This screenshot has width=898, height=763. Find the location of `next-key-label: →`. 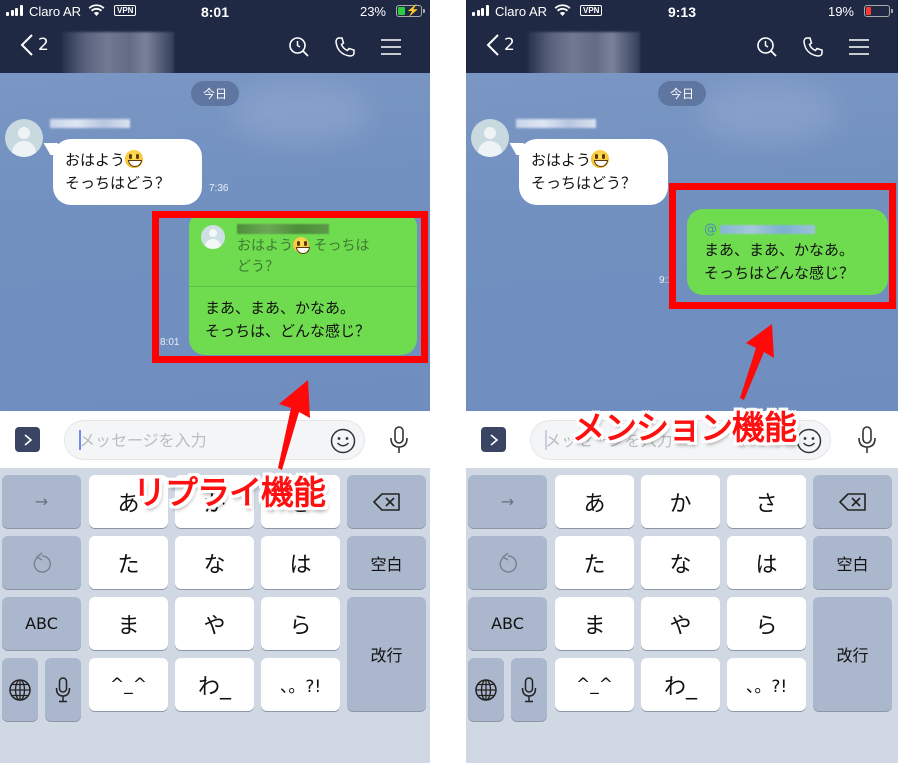

next-key-label: → is located at coordinates (507, 501).